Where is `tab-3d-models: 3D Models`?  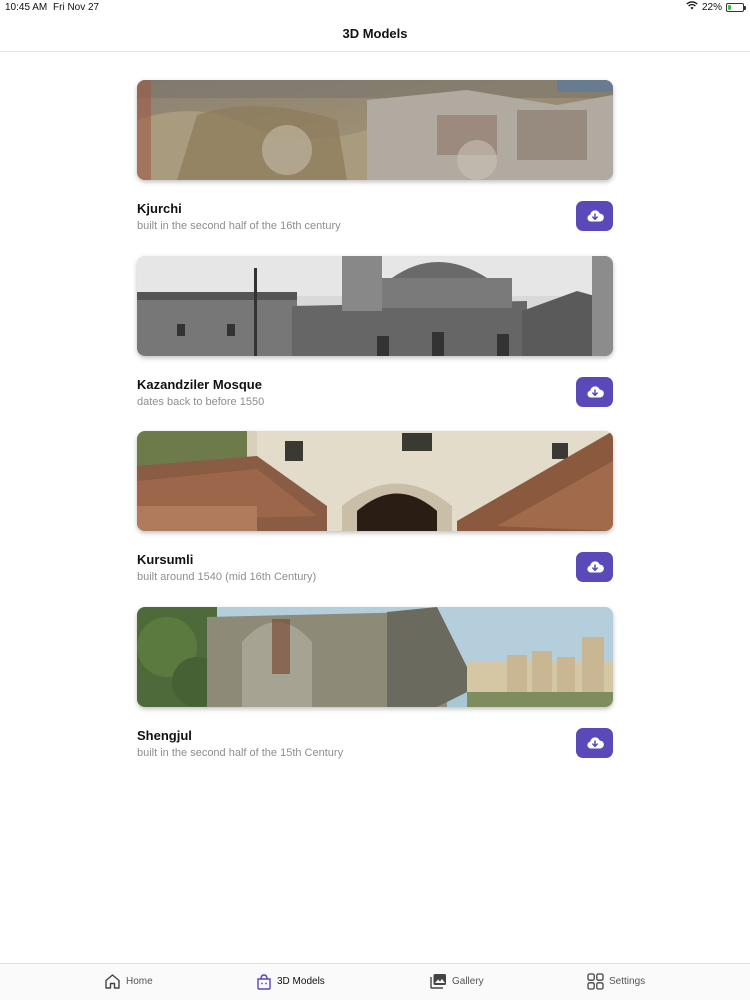 tab-3d-models: 3D Models is located at coordinates (290, 981).